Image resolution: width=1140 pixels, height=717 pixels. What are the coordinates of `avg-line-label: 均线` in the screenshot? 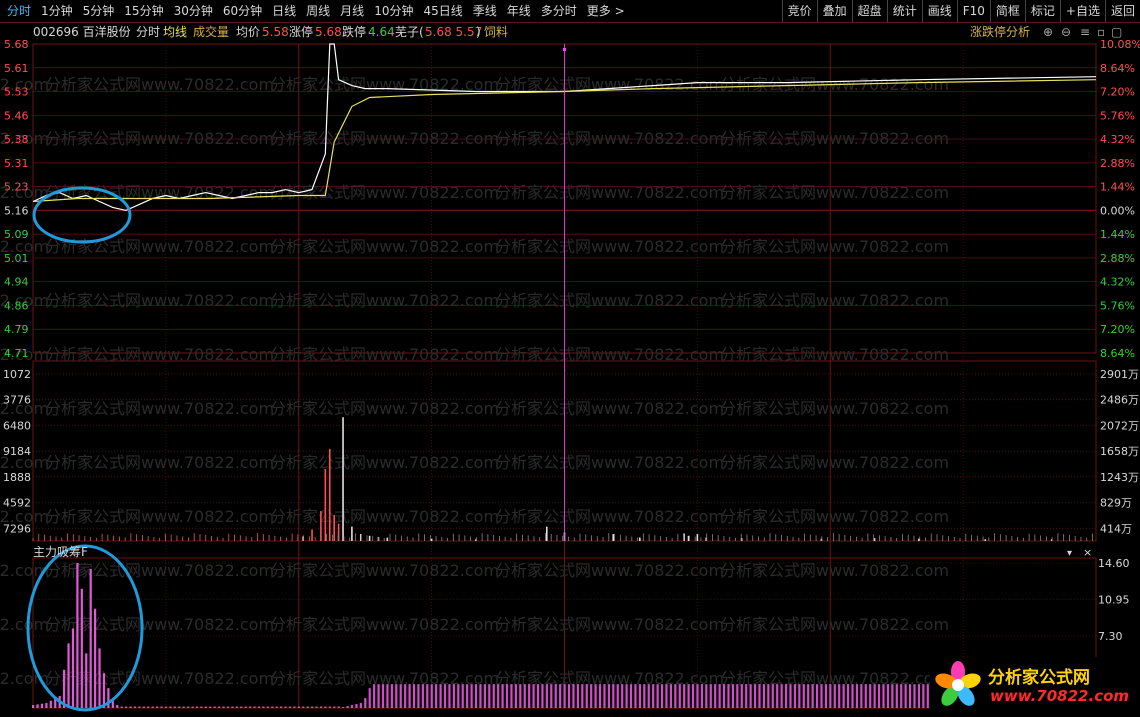 It's located at (175, 32).